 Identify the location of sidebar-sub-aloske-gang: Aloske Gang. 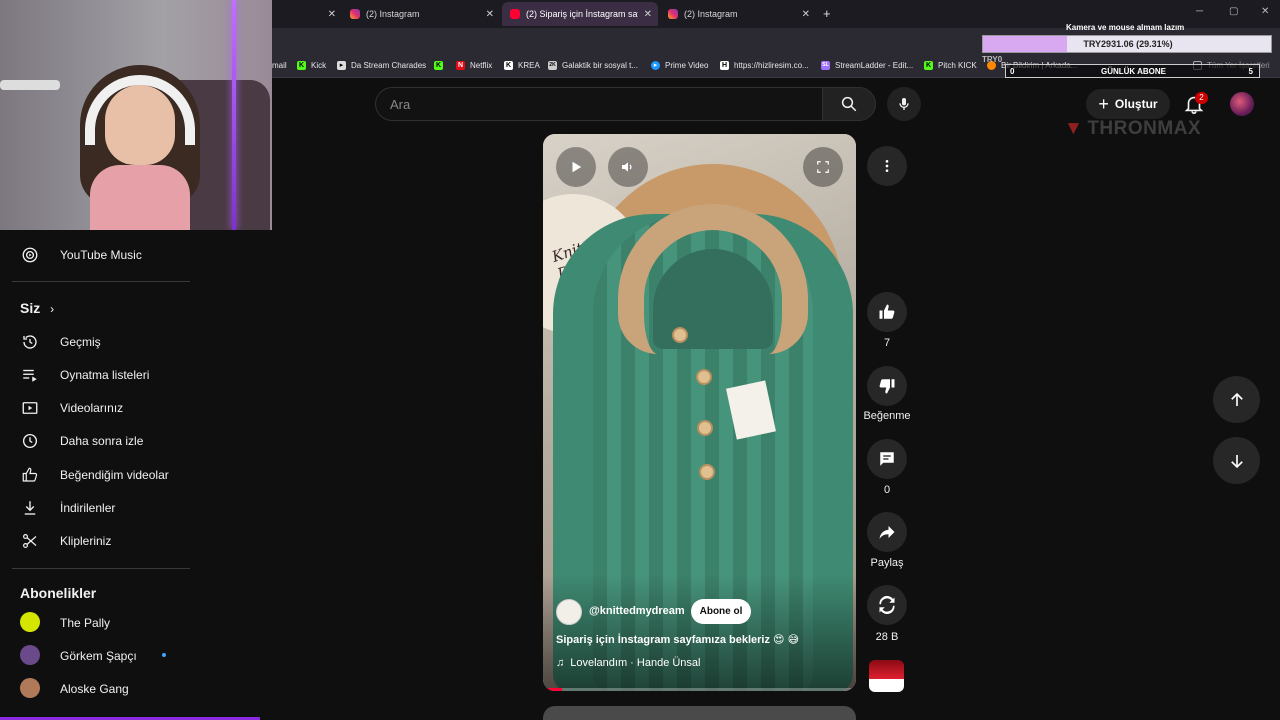
(97, 688).